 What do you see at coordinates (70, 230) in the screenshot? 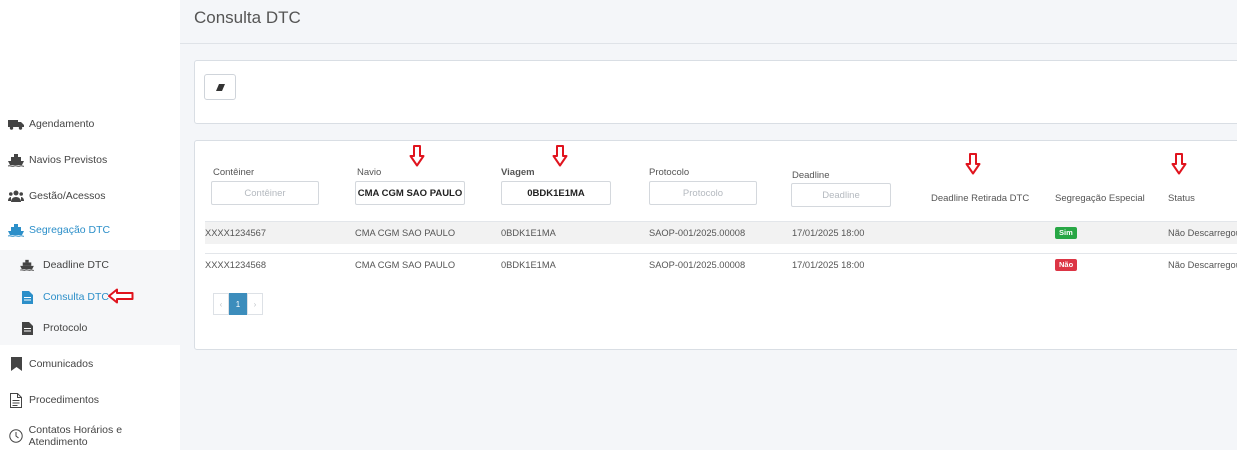
I see `sidebar-item-label: Segregação DTC` at bounding box center [70, 230].